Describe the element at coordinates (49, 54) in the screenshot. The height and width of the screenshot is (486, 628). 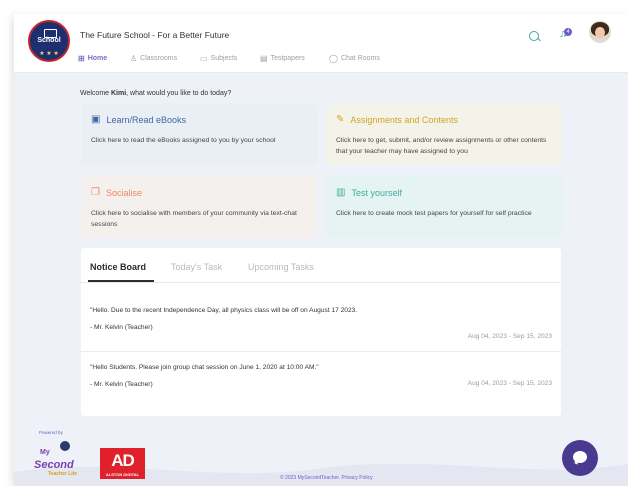
I see `star-icon: ★ ★ ★` at that location.